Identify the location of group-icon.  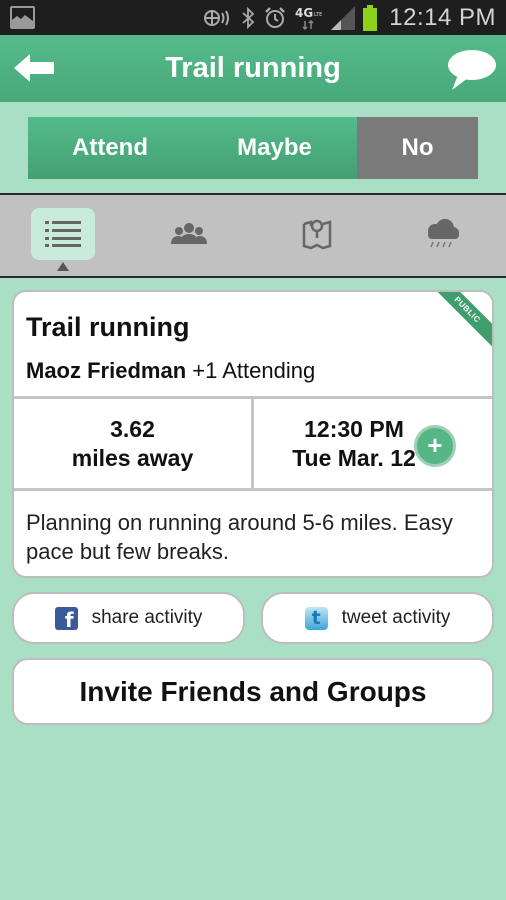
(189, 233).